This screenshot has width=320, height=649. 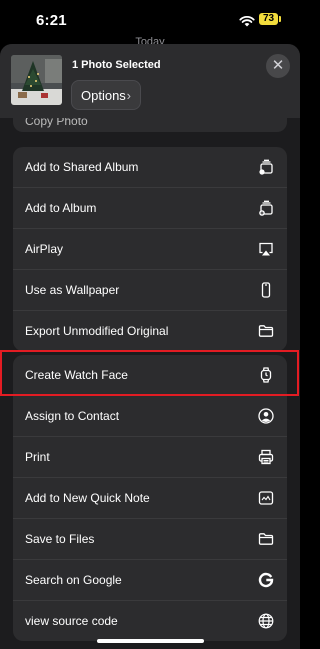 What do you see at coordinates (150, 456) in the screenshot?
I see `action-print: Print` at bounding box center [150, 456].